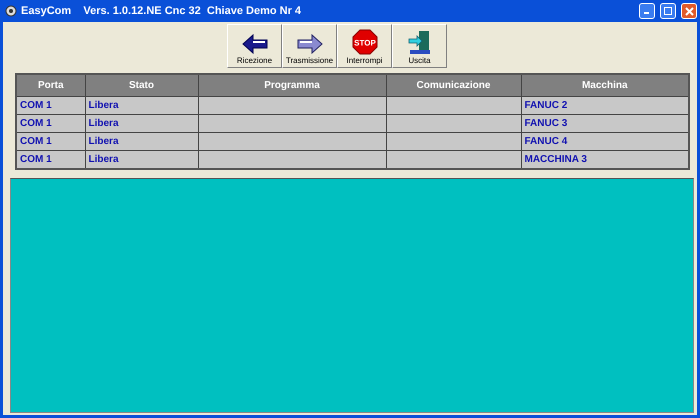 The height and width of the screenshot is (418, 700). Describe the element at coordinates (605, 105) in the screenshot. I see `table-cell: FANUC 2` at that location.